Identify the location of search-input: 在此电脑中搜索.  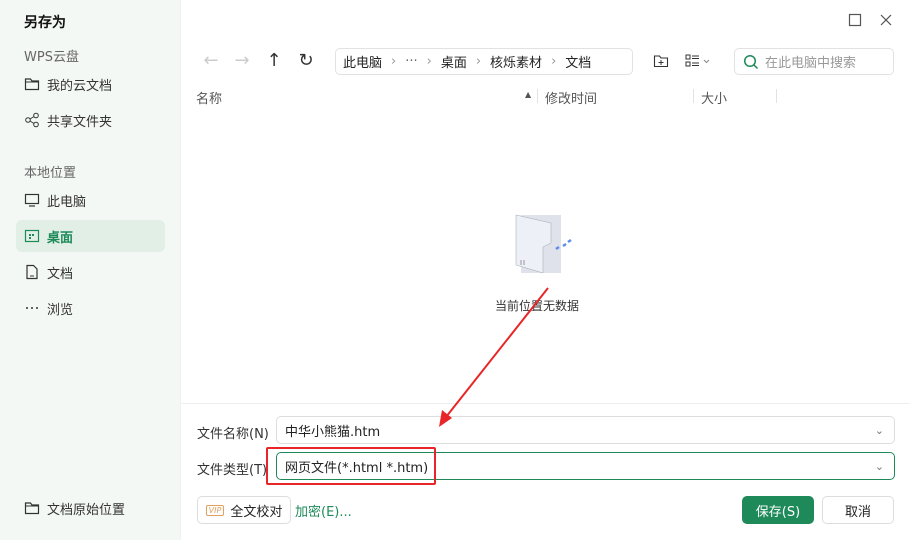
(814, 61).